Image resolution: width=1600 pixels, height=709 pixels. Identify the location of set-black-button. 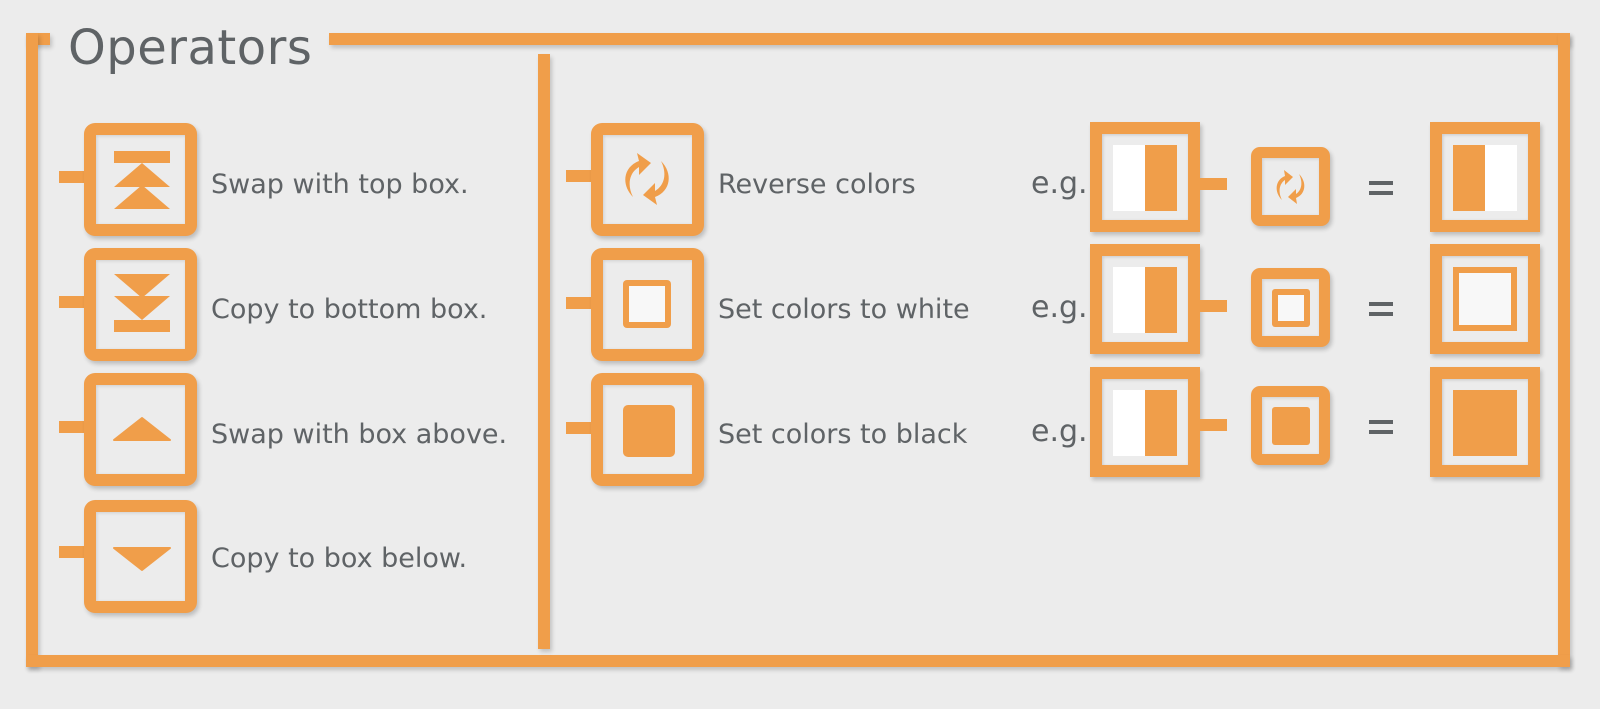
(647, 429).